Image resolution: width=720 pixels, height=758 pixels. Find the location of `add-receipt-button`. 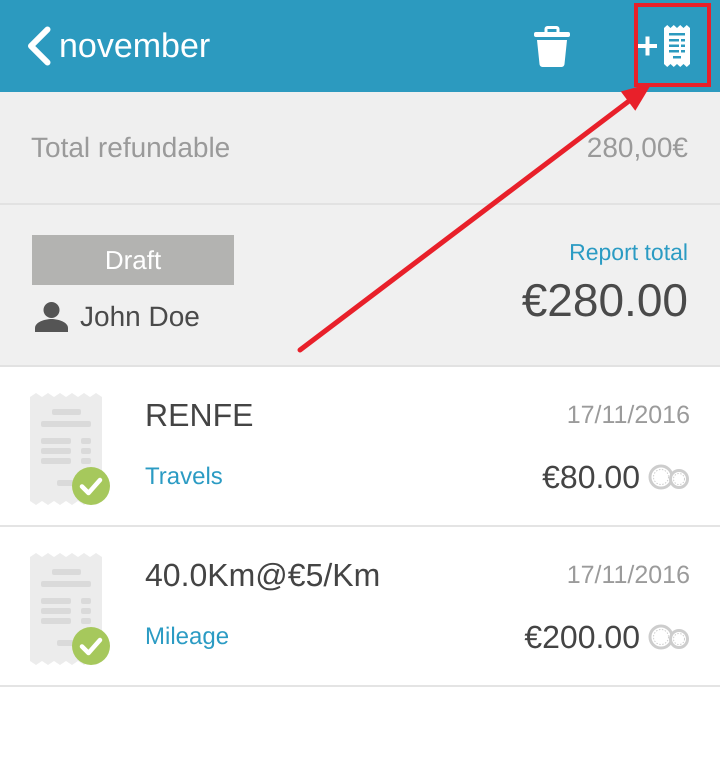

add-receipt-button is located at coordinates (664, 46).